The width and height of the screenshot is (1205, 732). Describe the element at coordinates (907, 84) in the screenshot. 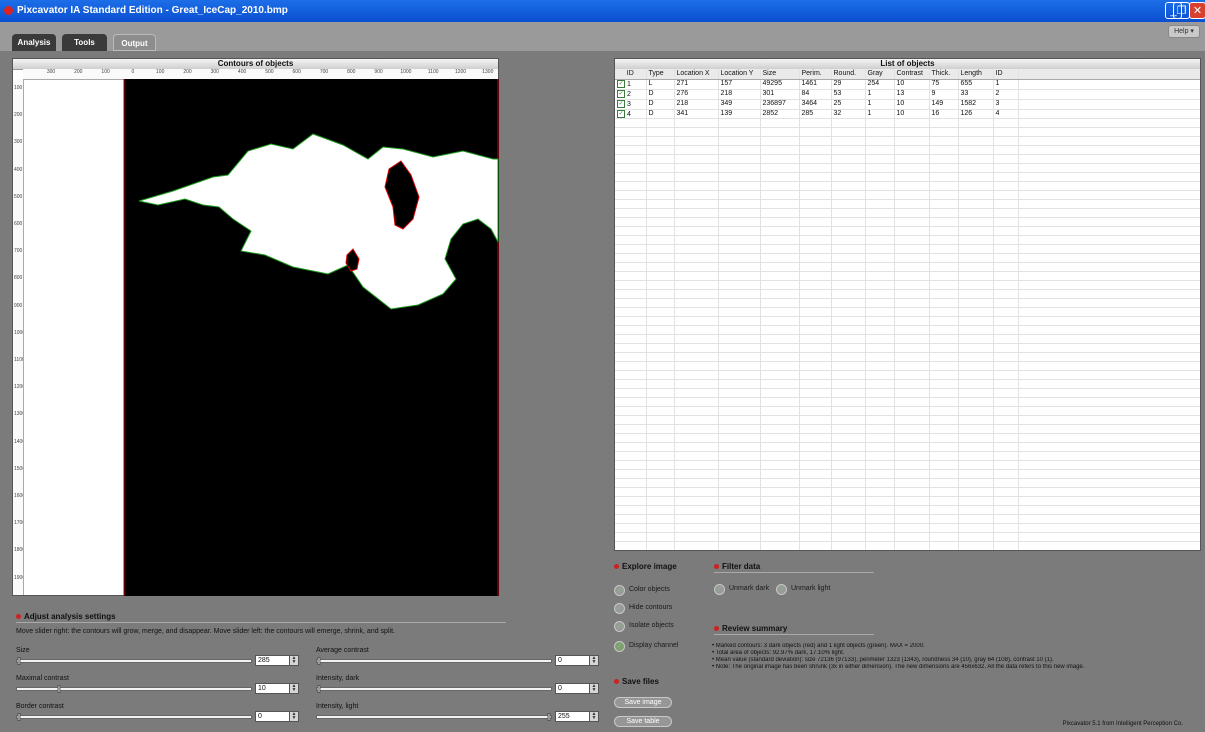

I see `table-row: ✓ 1 L 271 157 49295 1461 29 254 10 75 655 1` at that location.